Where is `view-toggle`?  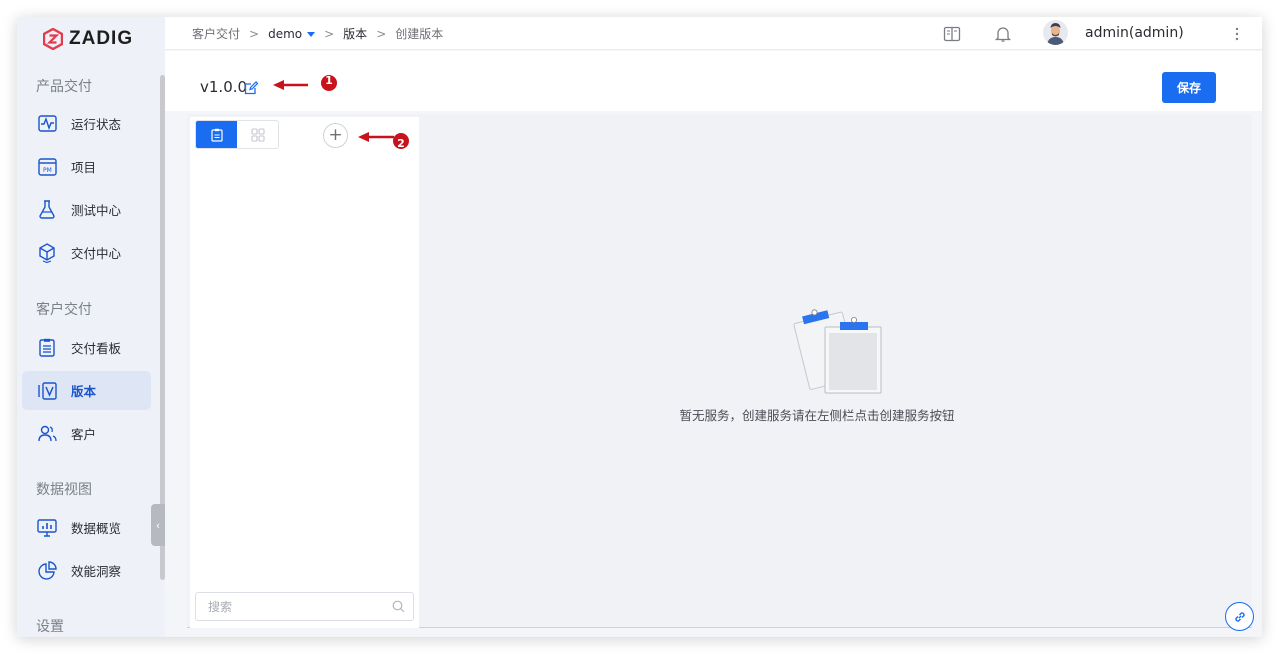
view-toggle is located at coordinates (237, 134).